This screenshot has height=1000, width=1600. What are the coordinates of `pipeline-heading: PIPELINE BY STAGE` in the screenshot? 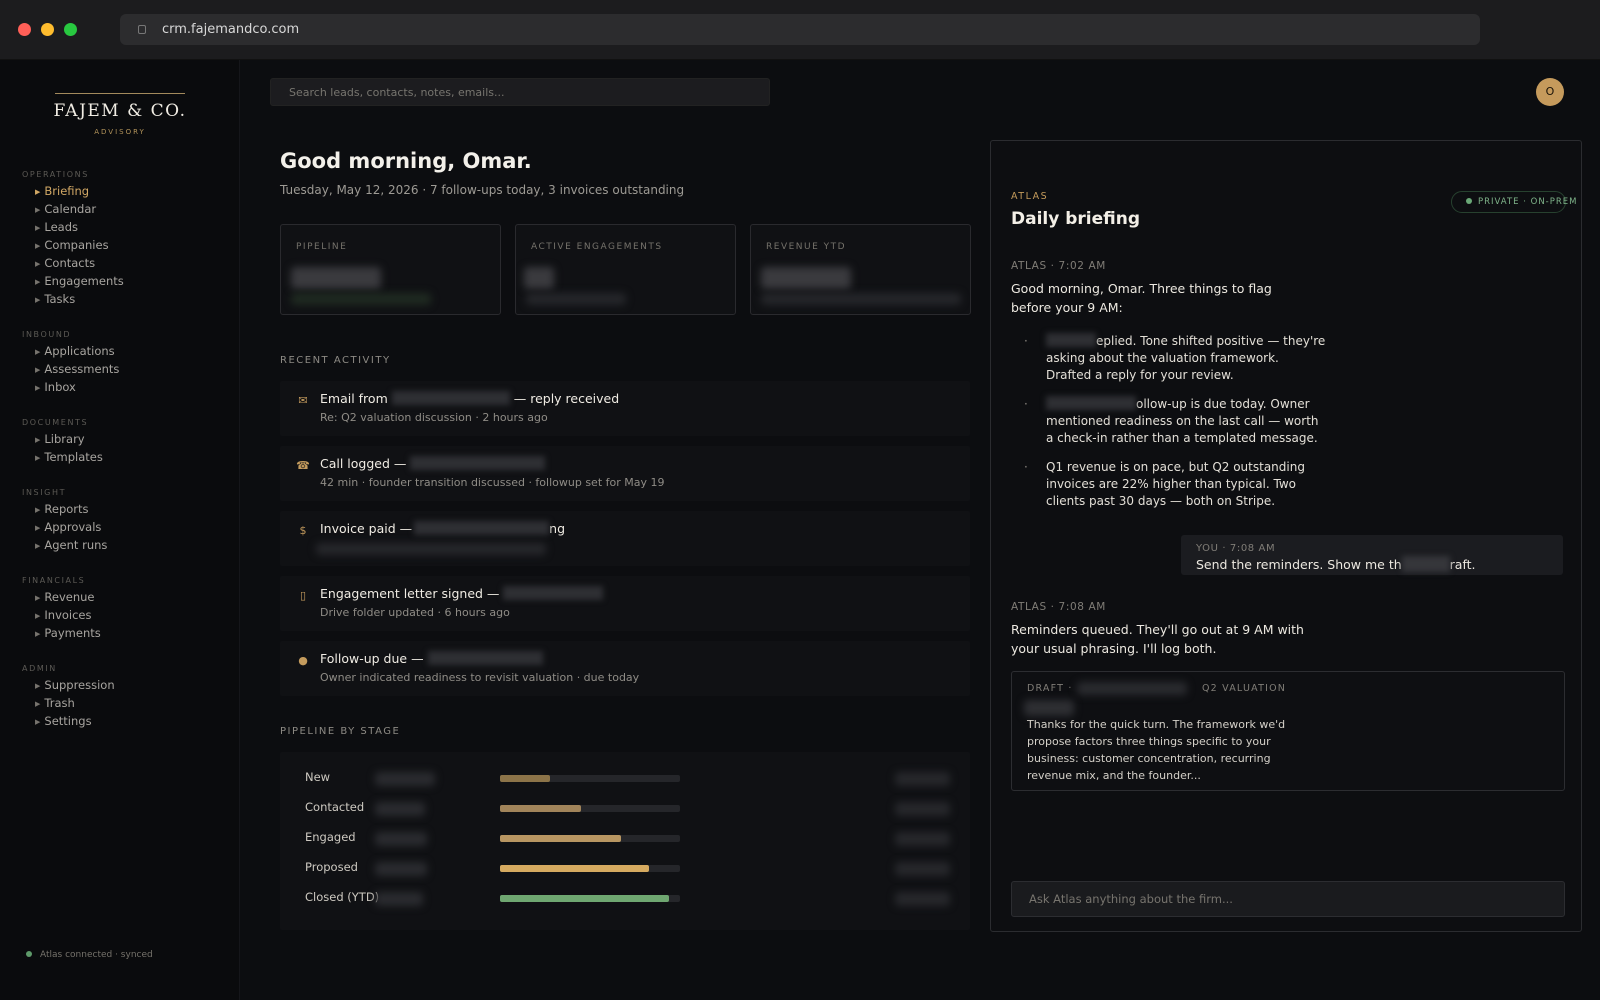 It's located at (340, 731).